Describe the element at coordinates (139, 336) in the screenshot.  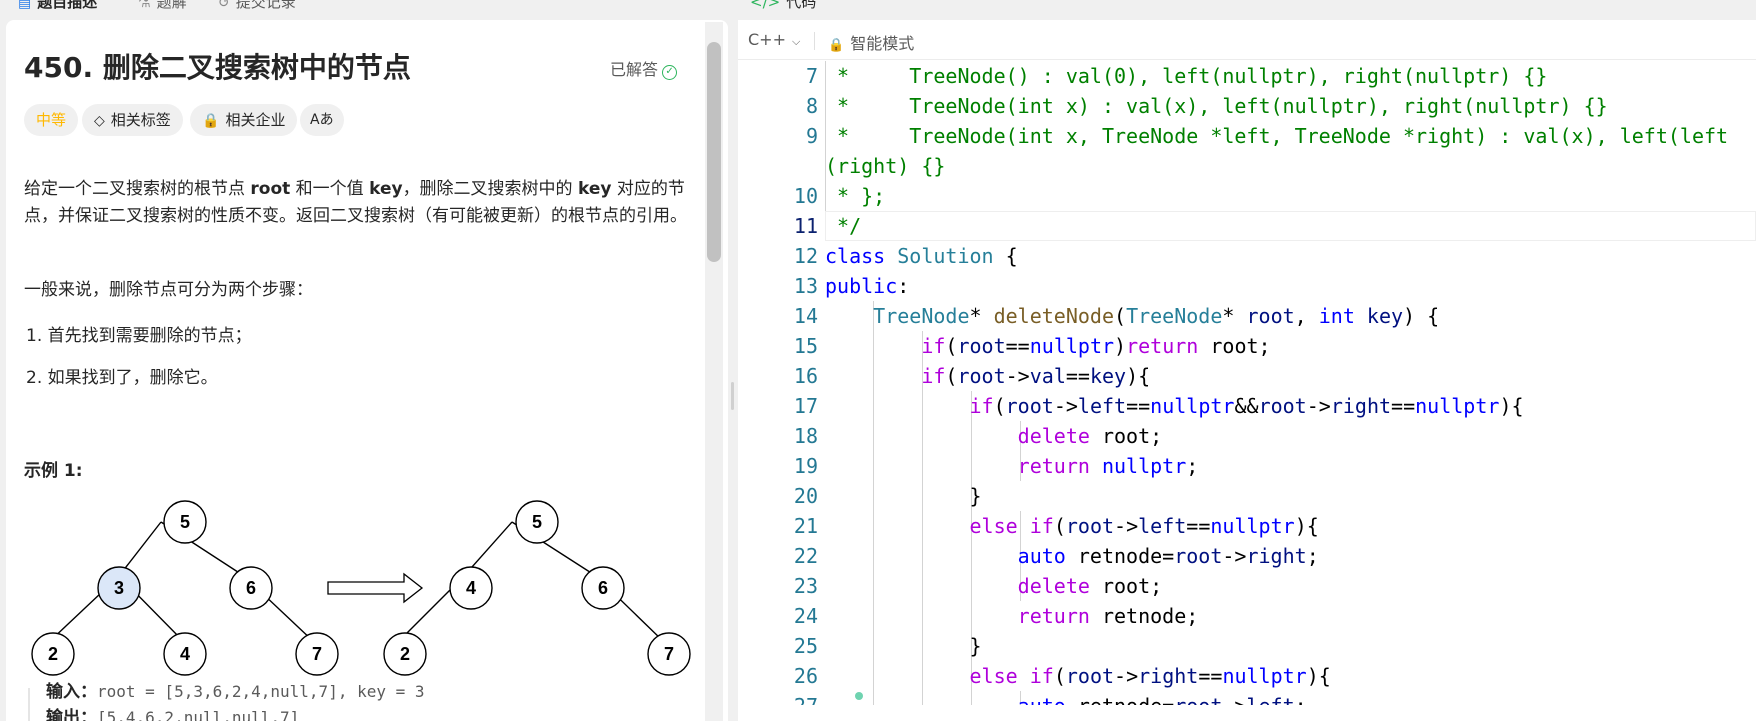
I see `step-item: 1. 首先找到需要删除的节点；` at that location.